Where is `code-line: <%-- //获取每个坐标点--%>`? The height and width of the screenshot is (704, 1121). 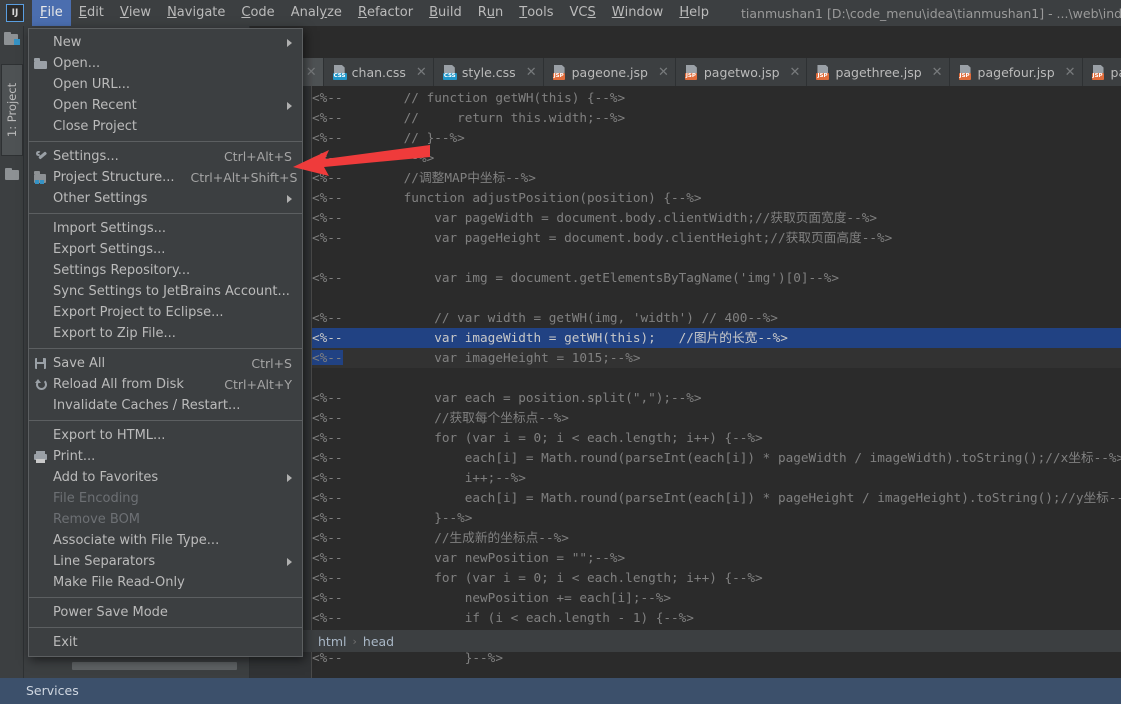
code-line: <%-- //获取每个坐标点--%> is located at coordinates (440, 418).